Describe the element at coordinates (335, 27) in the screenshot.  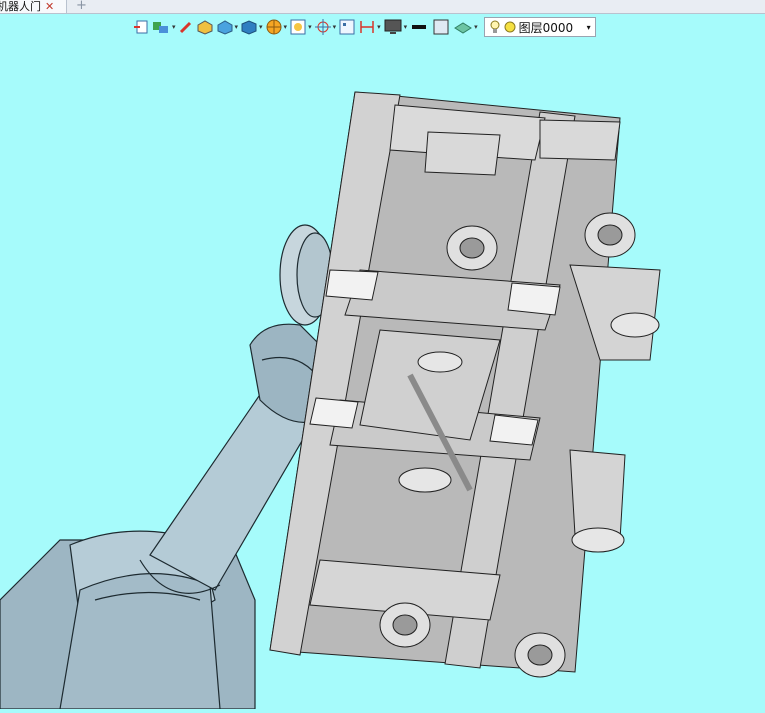
I see `point-dropdown-icon: ▾` at that location.